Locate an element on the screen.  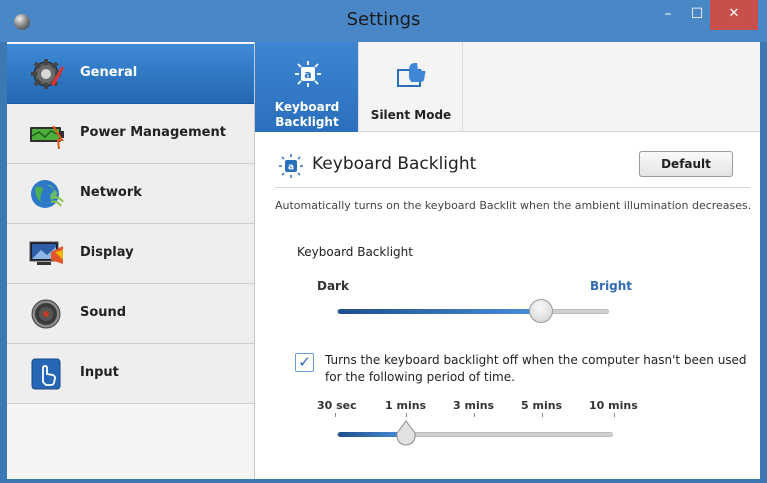
backlight-slider-thumb is located at coordinates (541, 311).